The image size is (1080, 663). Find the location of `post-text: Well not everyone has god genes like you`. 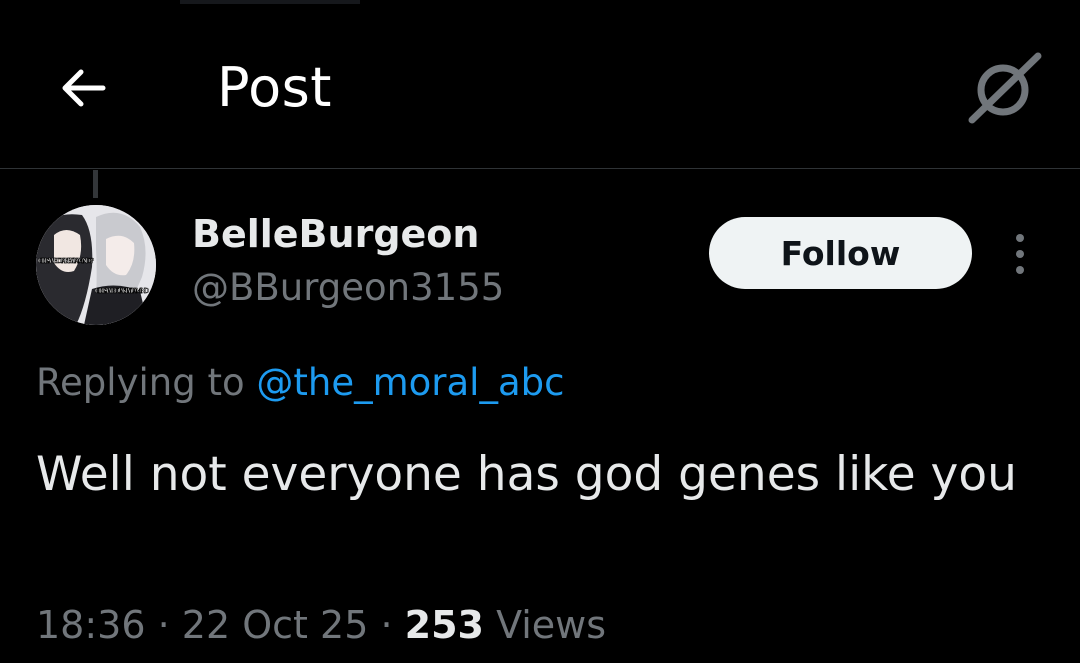

post-text: Well not everyone has god genes like you is located at coordinates (526, 474).